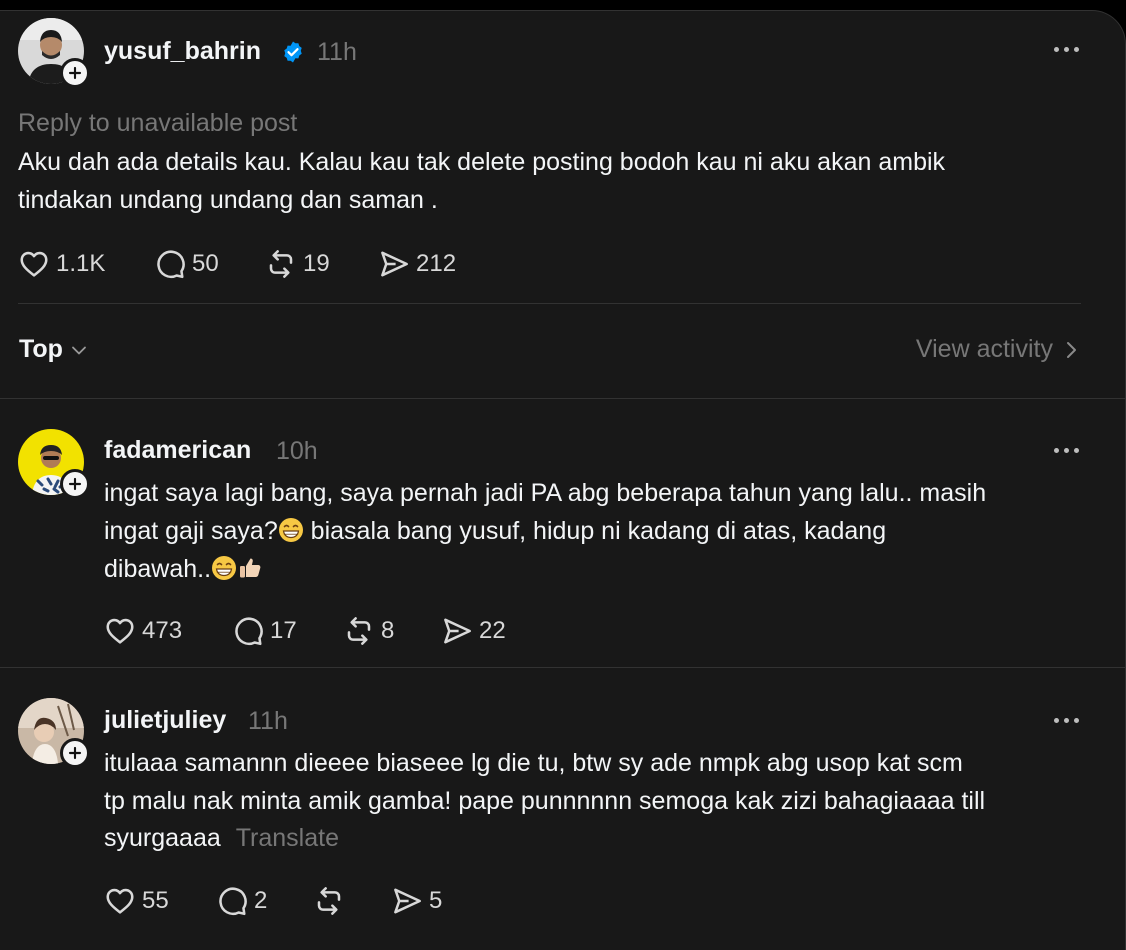 The height and width of the screenshot is (950, 1126). I want to click on repost-button: 19, so click(321, 264).